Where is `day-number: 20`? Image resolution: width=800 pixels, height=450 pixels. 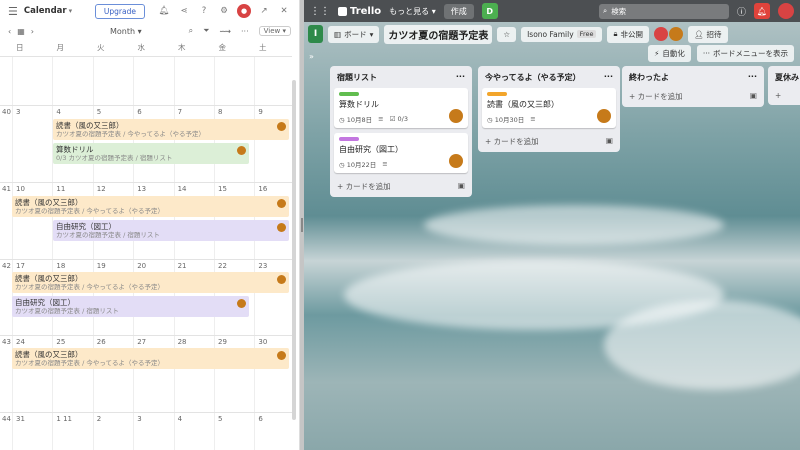 day-number: 20 is located at coordinates (141, 266).